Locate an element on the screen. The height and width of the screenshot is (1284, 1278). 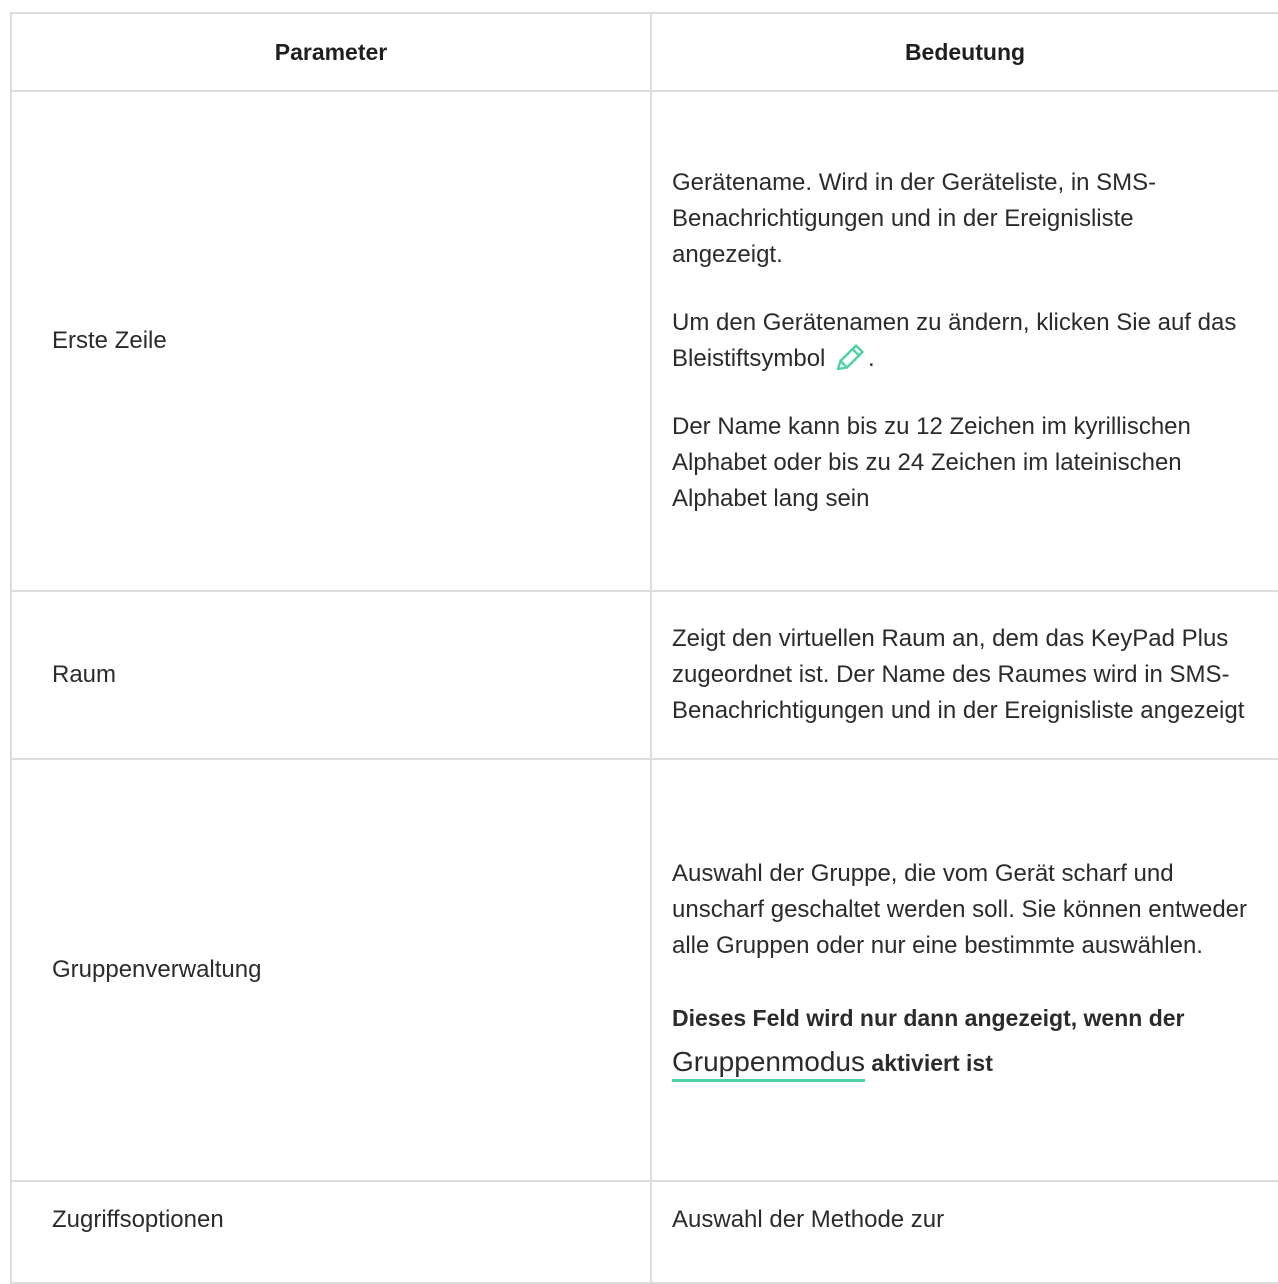
description-text: Auswahl der Methode zur is located at coordinates (808, 1219).